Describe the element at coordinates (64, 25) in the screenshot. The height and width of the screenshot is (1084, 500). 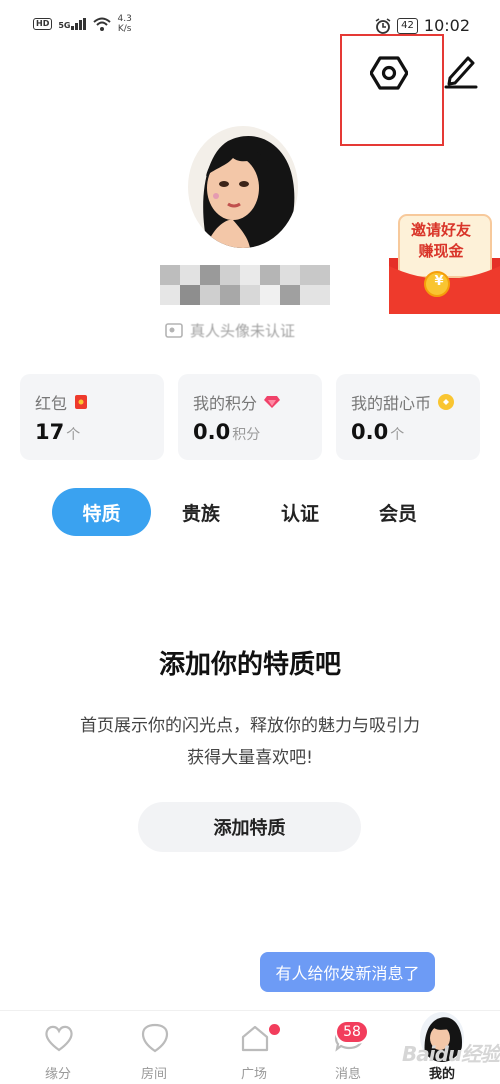
I see `signal-label: 5G` at that location.